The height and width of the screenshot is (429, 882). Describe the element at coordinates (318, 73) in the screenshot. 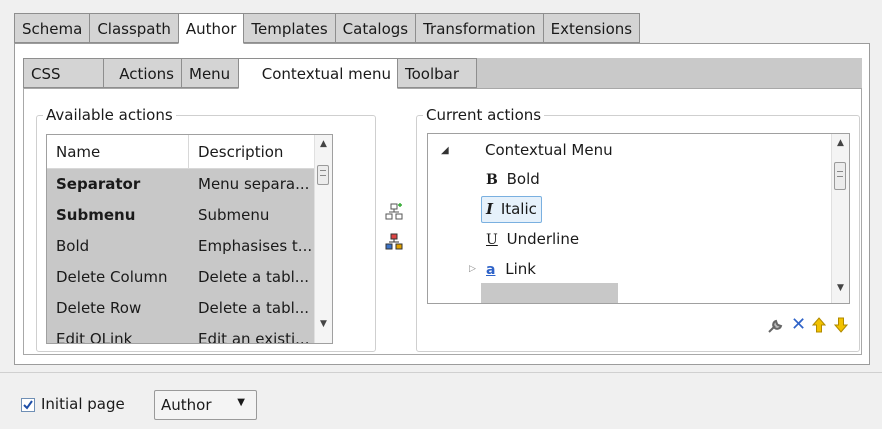

I see `subtab-contextual-menu: Contextual menu` at that location.